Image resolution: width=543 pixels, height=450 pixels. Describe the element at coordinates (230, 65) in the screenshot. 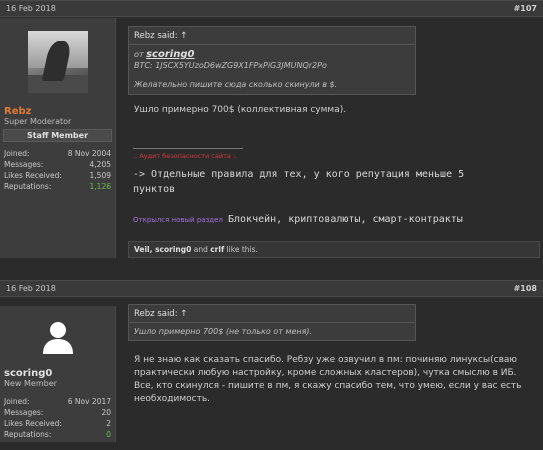

I see `quote-btc: BTC: 1JSCX5YUzoD6wZG9X1FPxPiG3JMUNQr2Po` at that location.